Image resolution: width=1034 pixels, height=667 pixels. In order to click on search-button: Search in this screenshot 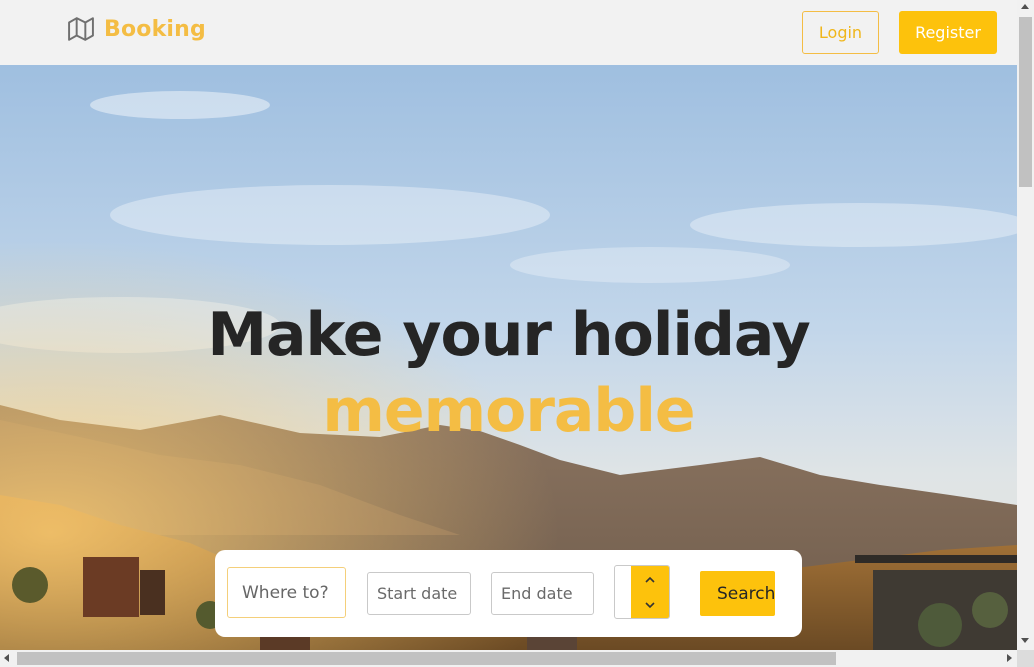, I will do `click(737, 593)`.